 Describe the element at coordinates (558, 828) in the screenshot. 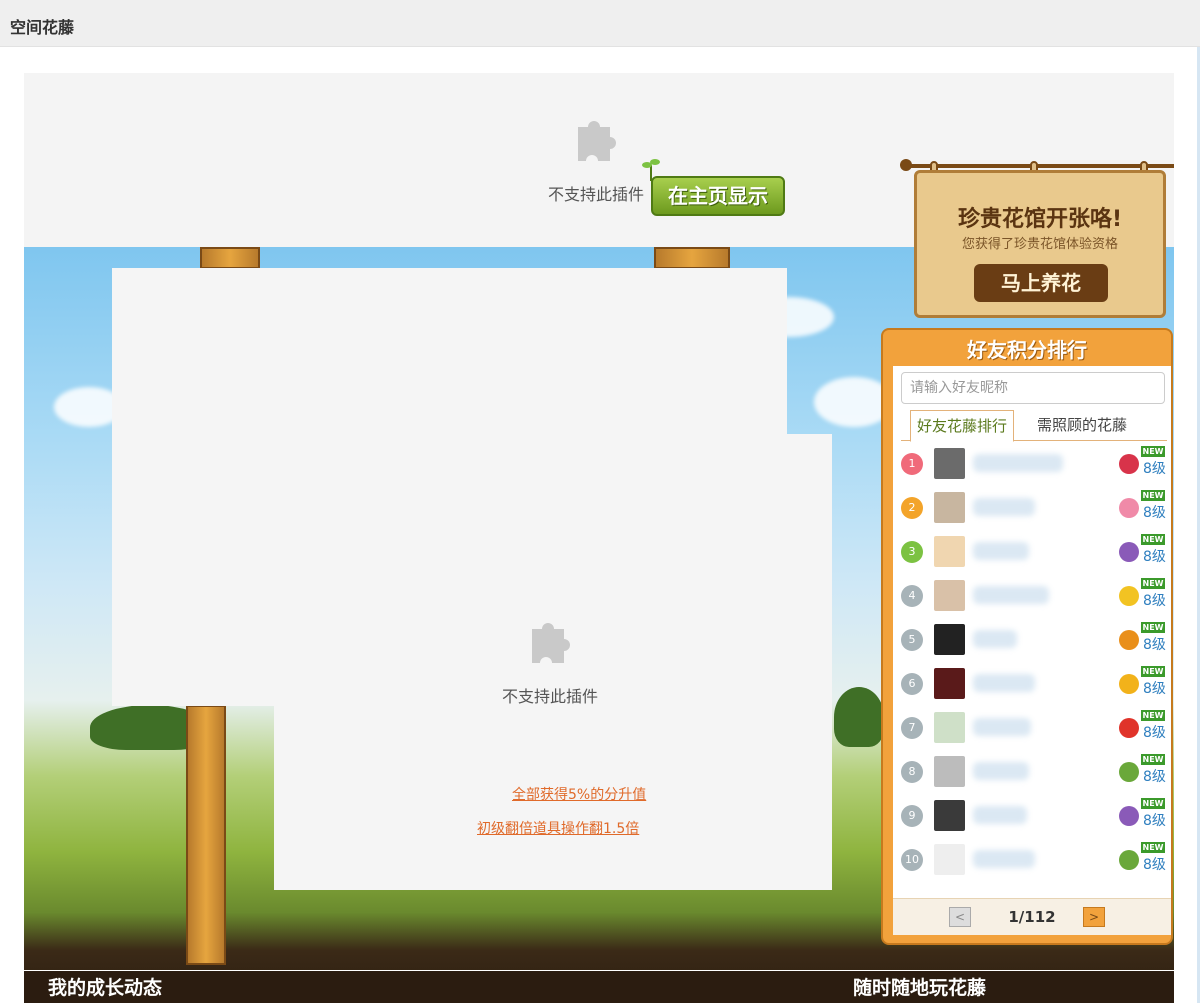

I see `game-link-double-item: 初级翻倍道具操作翻1.5倍` at that location.